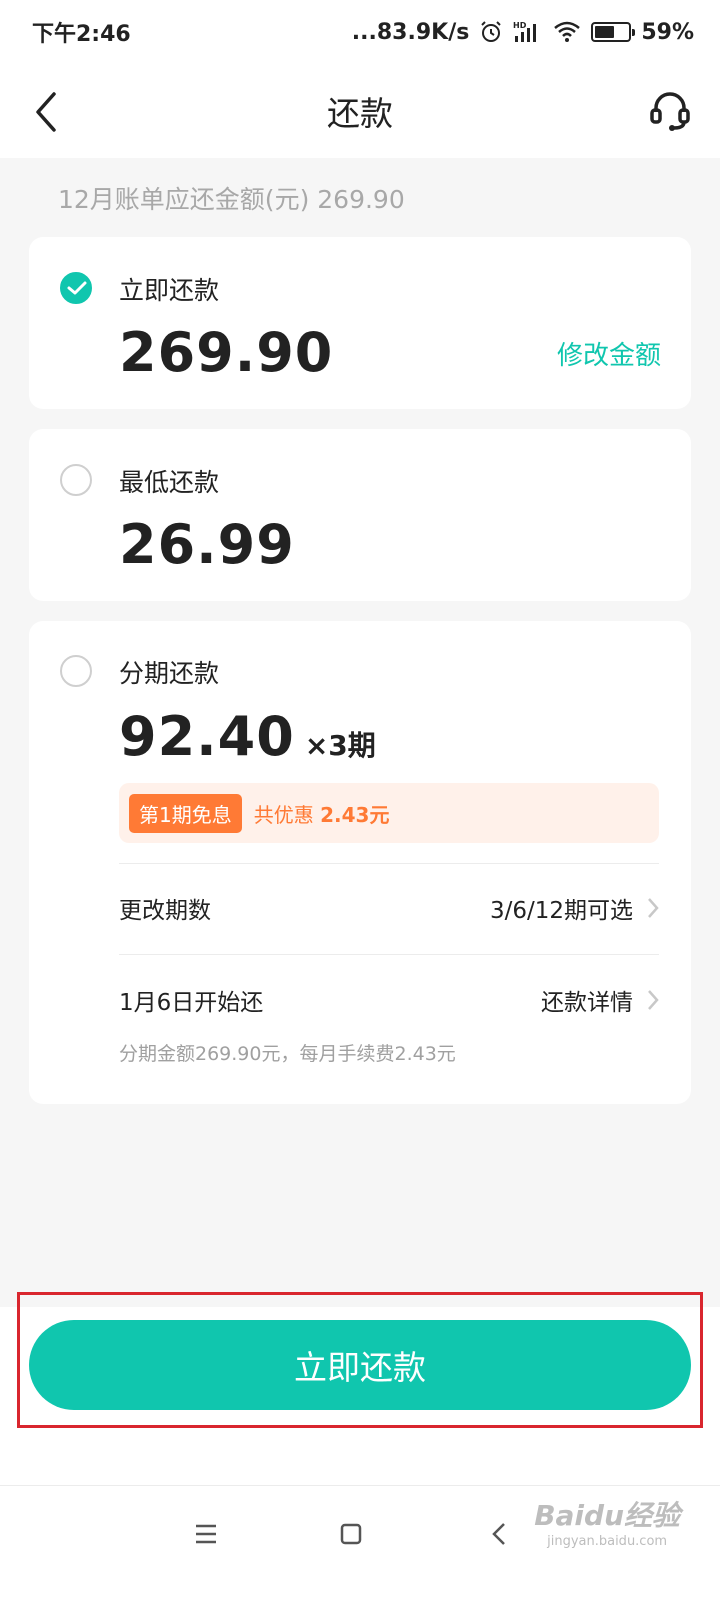 The height and width of the screenshot is (1600, 720). I want to click on headset-icon, so click(670, 110).